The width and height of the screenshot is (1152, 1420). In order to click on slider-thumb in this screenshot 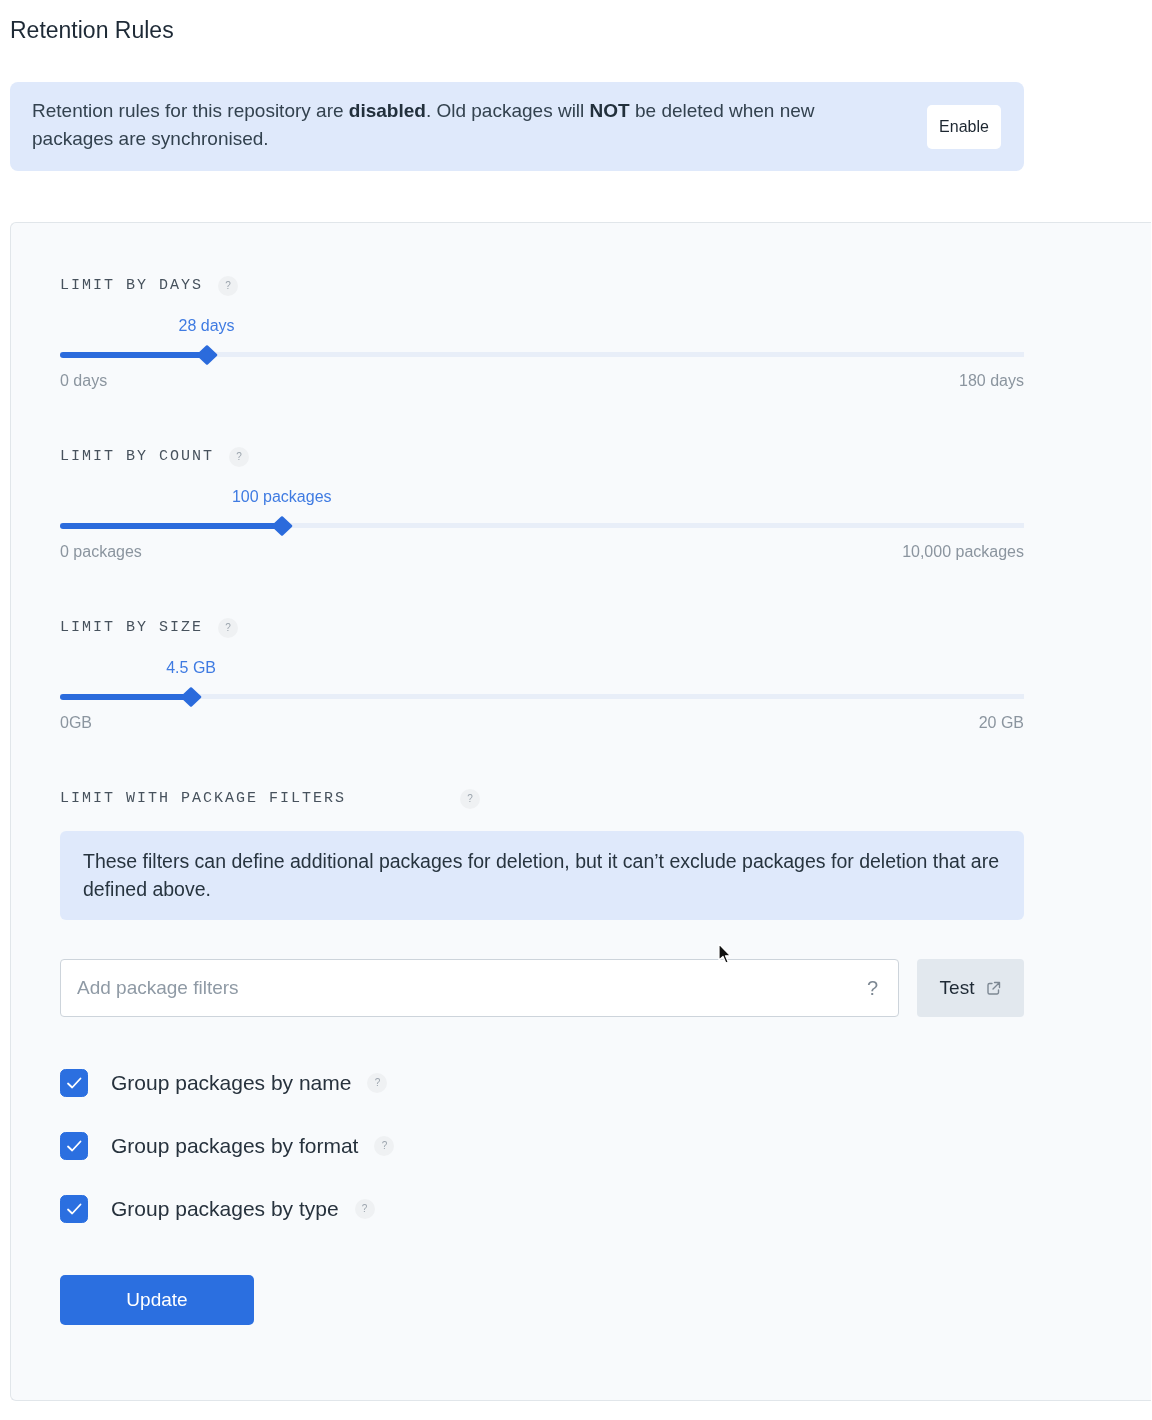, I will do `click(191, 697)`.